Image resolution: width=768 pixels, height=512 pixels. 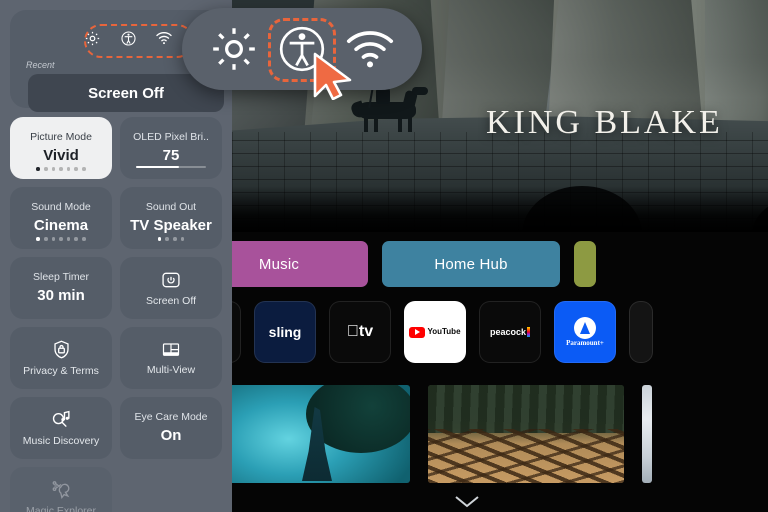 What do you see at coordinates (61, 441) in the screenshot?
I see `quick-setting-caption: Music Discovery` at bounding box center [61, 441].